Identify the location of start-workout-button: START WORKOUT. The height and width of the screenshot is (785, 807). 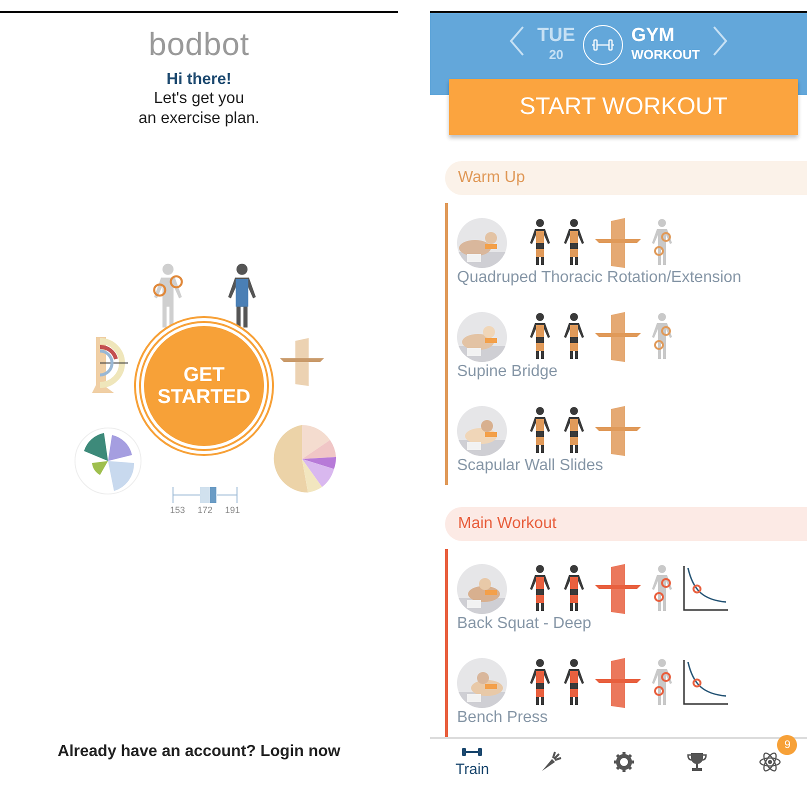
(623, 107).